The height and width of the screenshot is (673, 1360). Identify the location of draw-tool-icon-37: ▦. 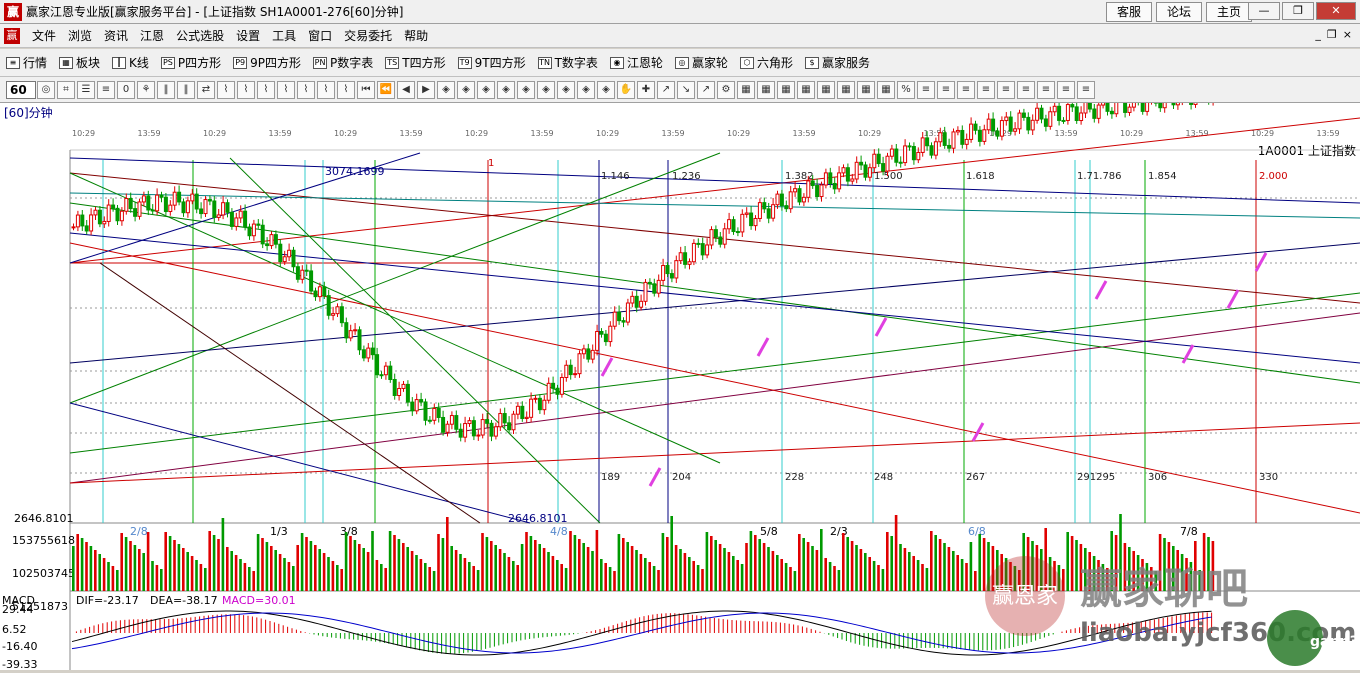
(786, 90).